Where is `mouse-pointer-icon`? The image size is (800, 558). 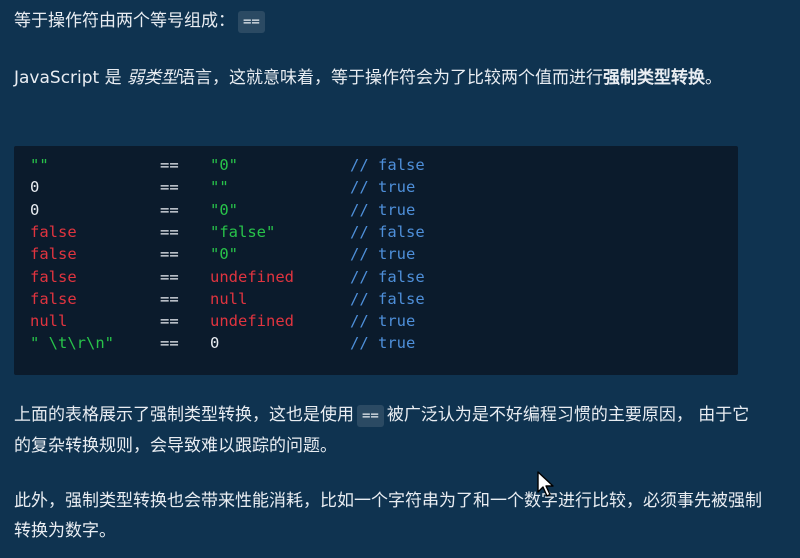
mouse-pointer-icon is located at coordinates (545, 484).